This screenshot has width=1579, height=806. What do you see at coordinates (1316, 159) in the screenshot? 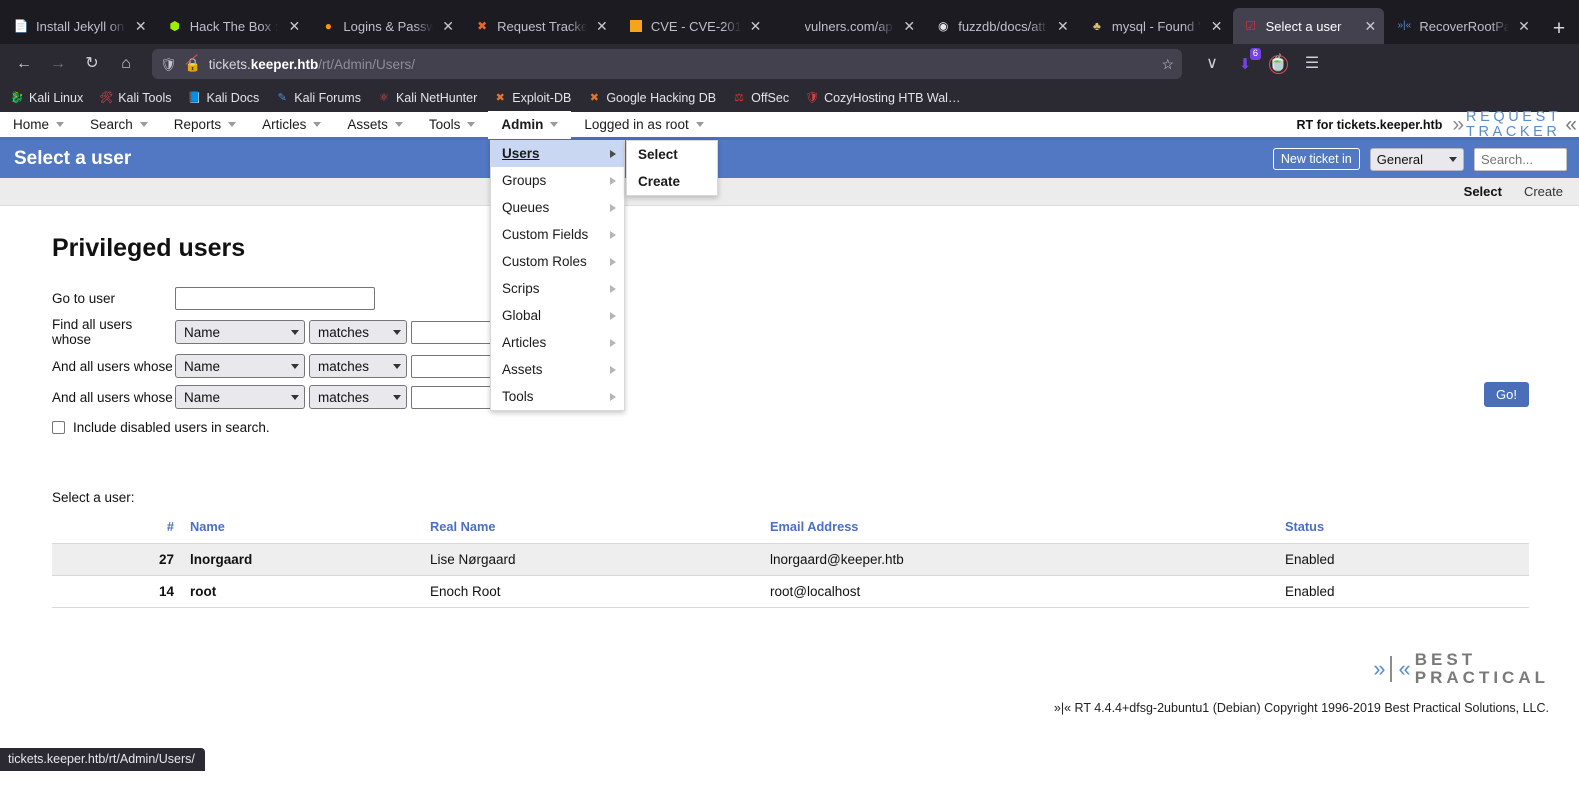
I see `new-ticket-button: New ticket in` at bounding box center [1316, 159].